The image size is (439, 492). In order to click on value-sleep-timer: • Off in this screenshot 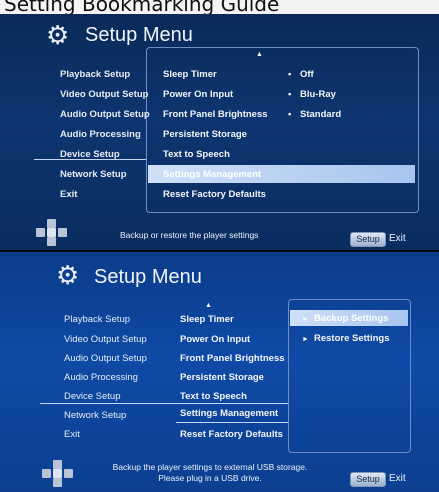, I will do `click(301, 74)`.